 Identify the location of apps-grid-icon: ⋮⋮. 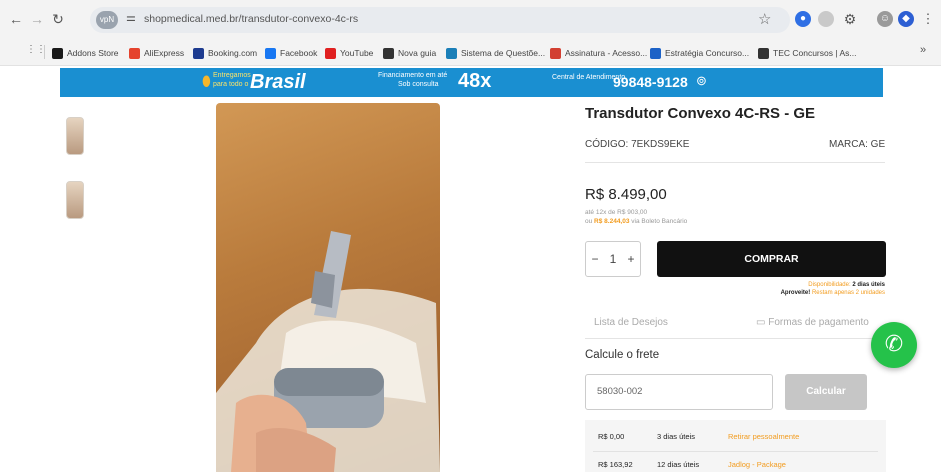
(36, 49).